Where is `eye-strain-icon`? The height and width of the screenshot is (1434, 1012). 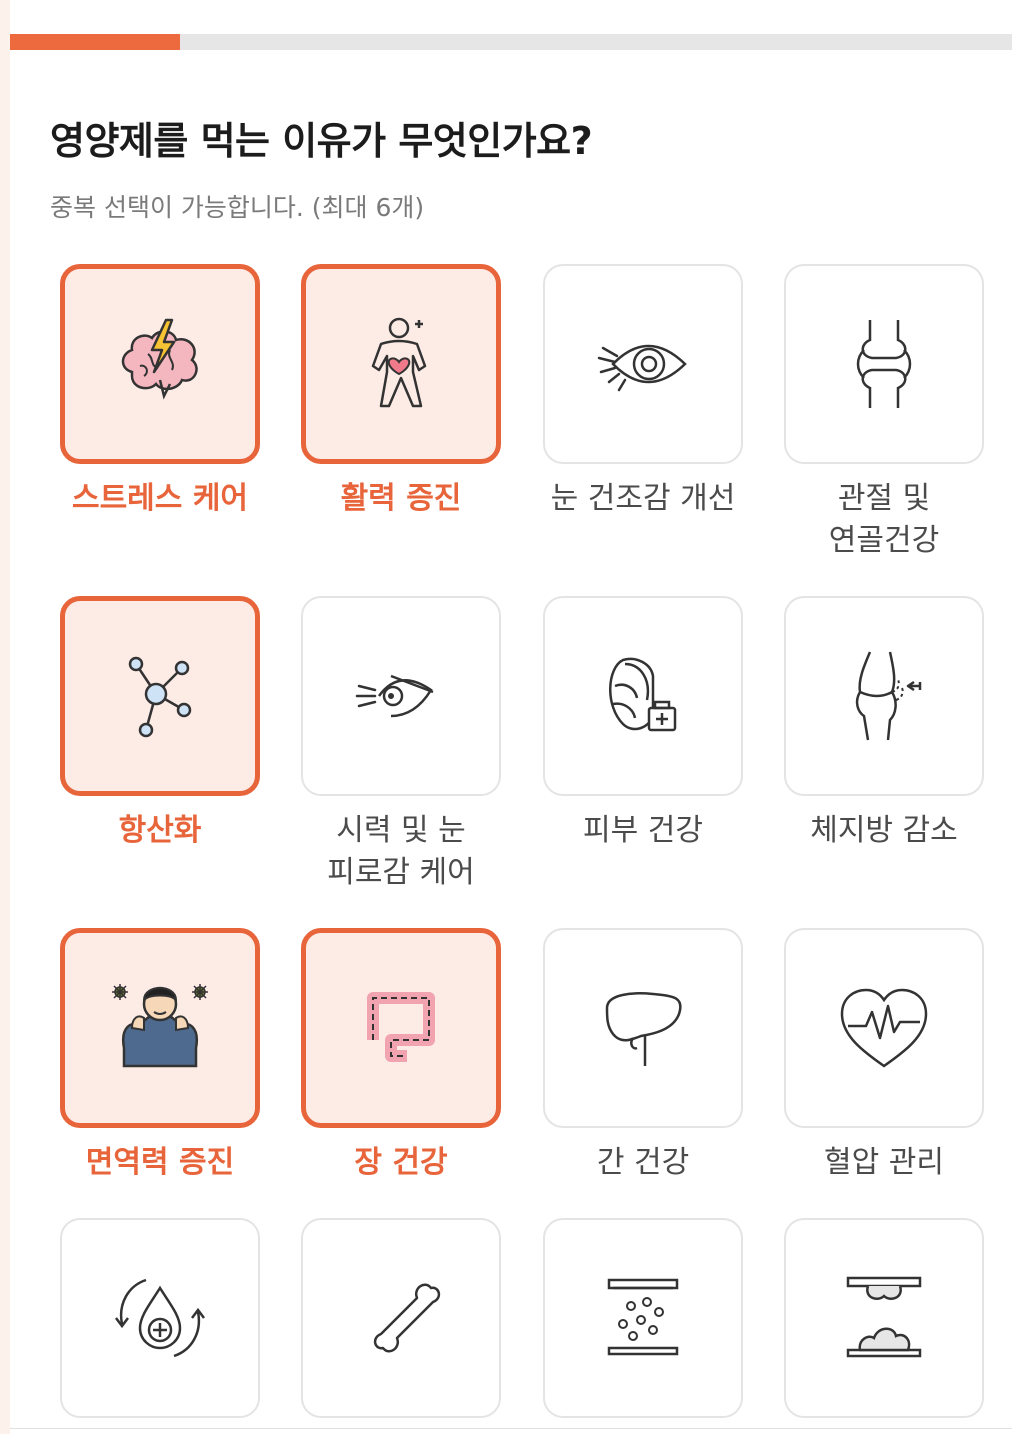
eye-strain-icon is located at coordinates (394, 696).